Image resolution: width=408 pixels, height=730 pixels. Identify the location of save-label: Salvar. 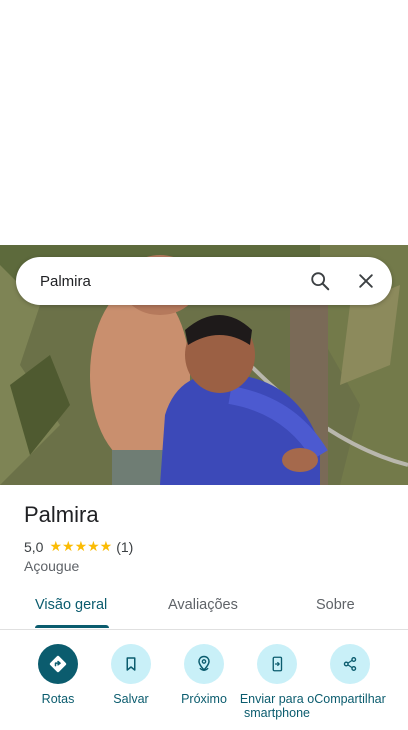
(131, 699).